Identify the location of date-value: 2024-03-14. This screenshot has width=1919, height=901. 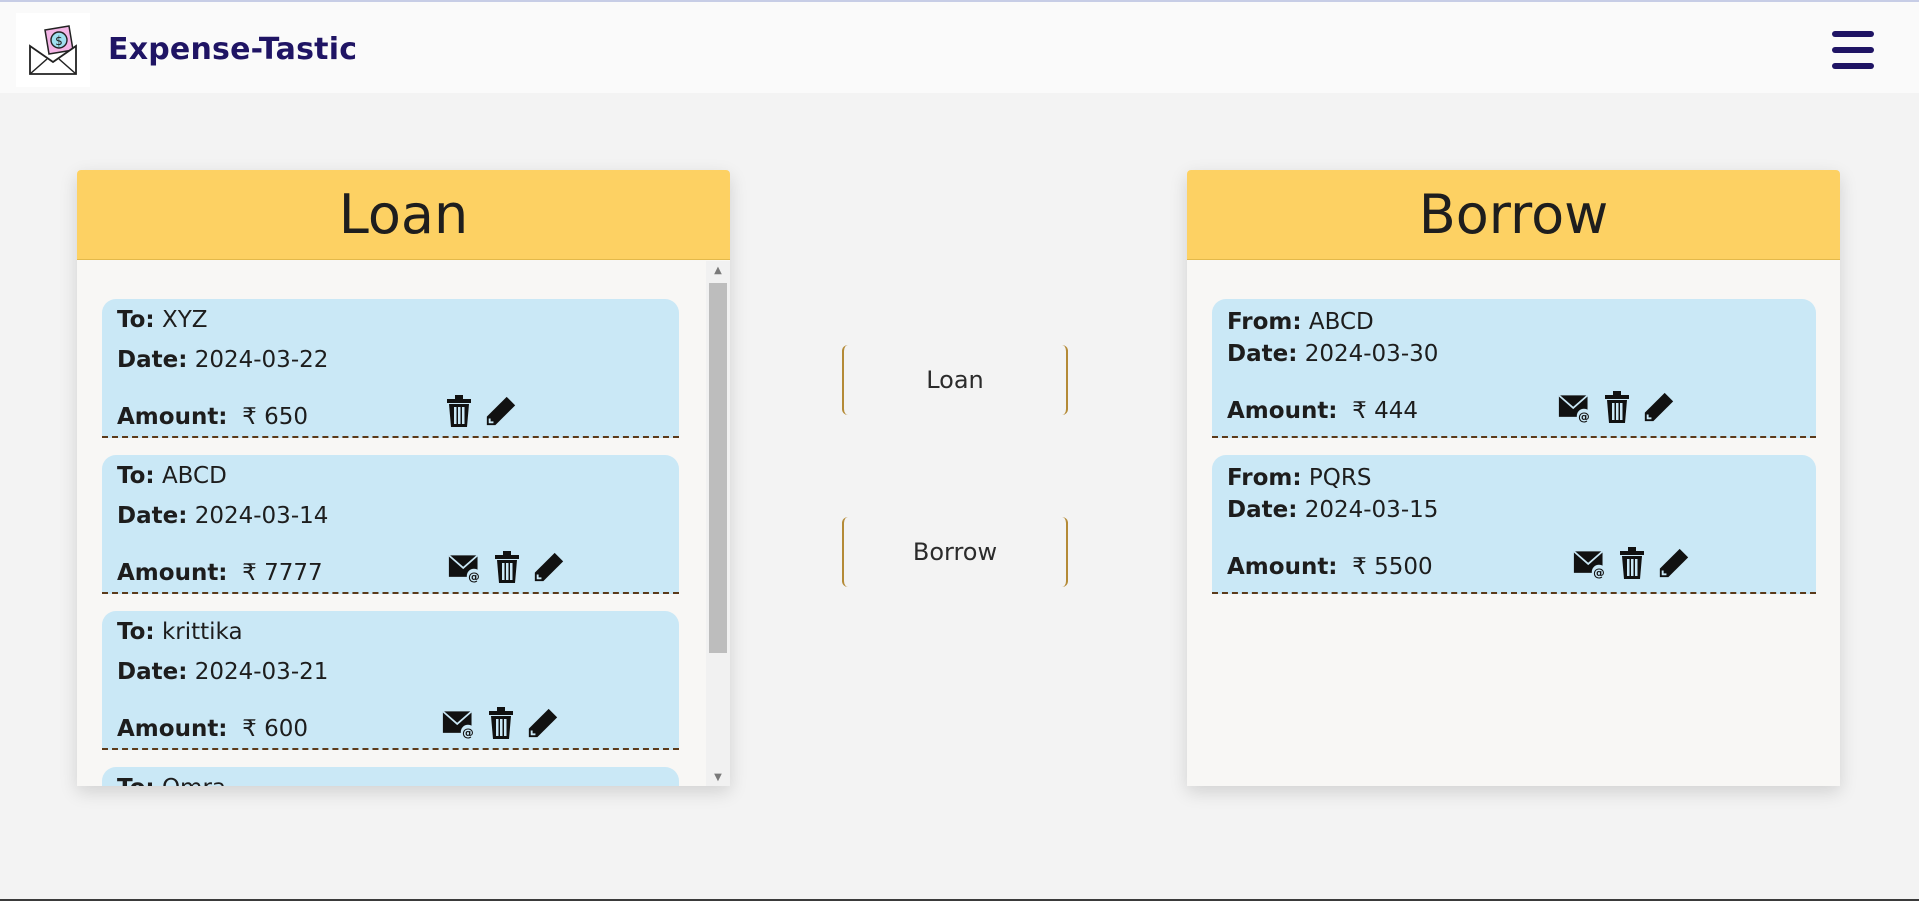
(261, 516).